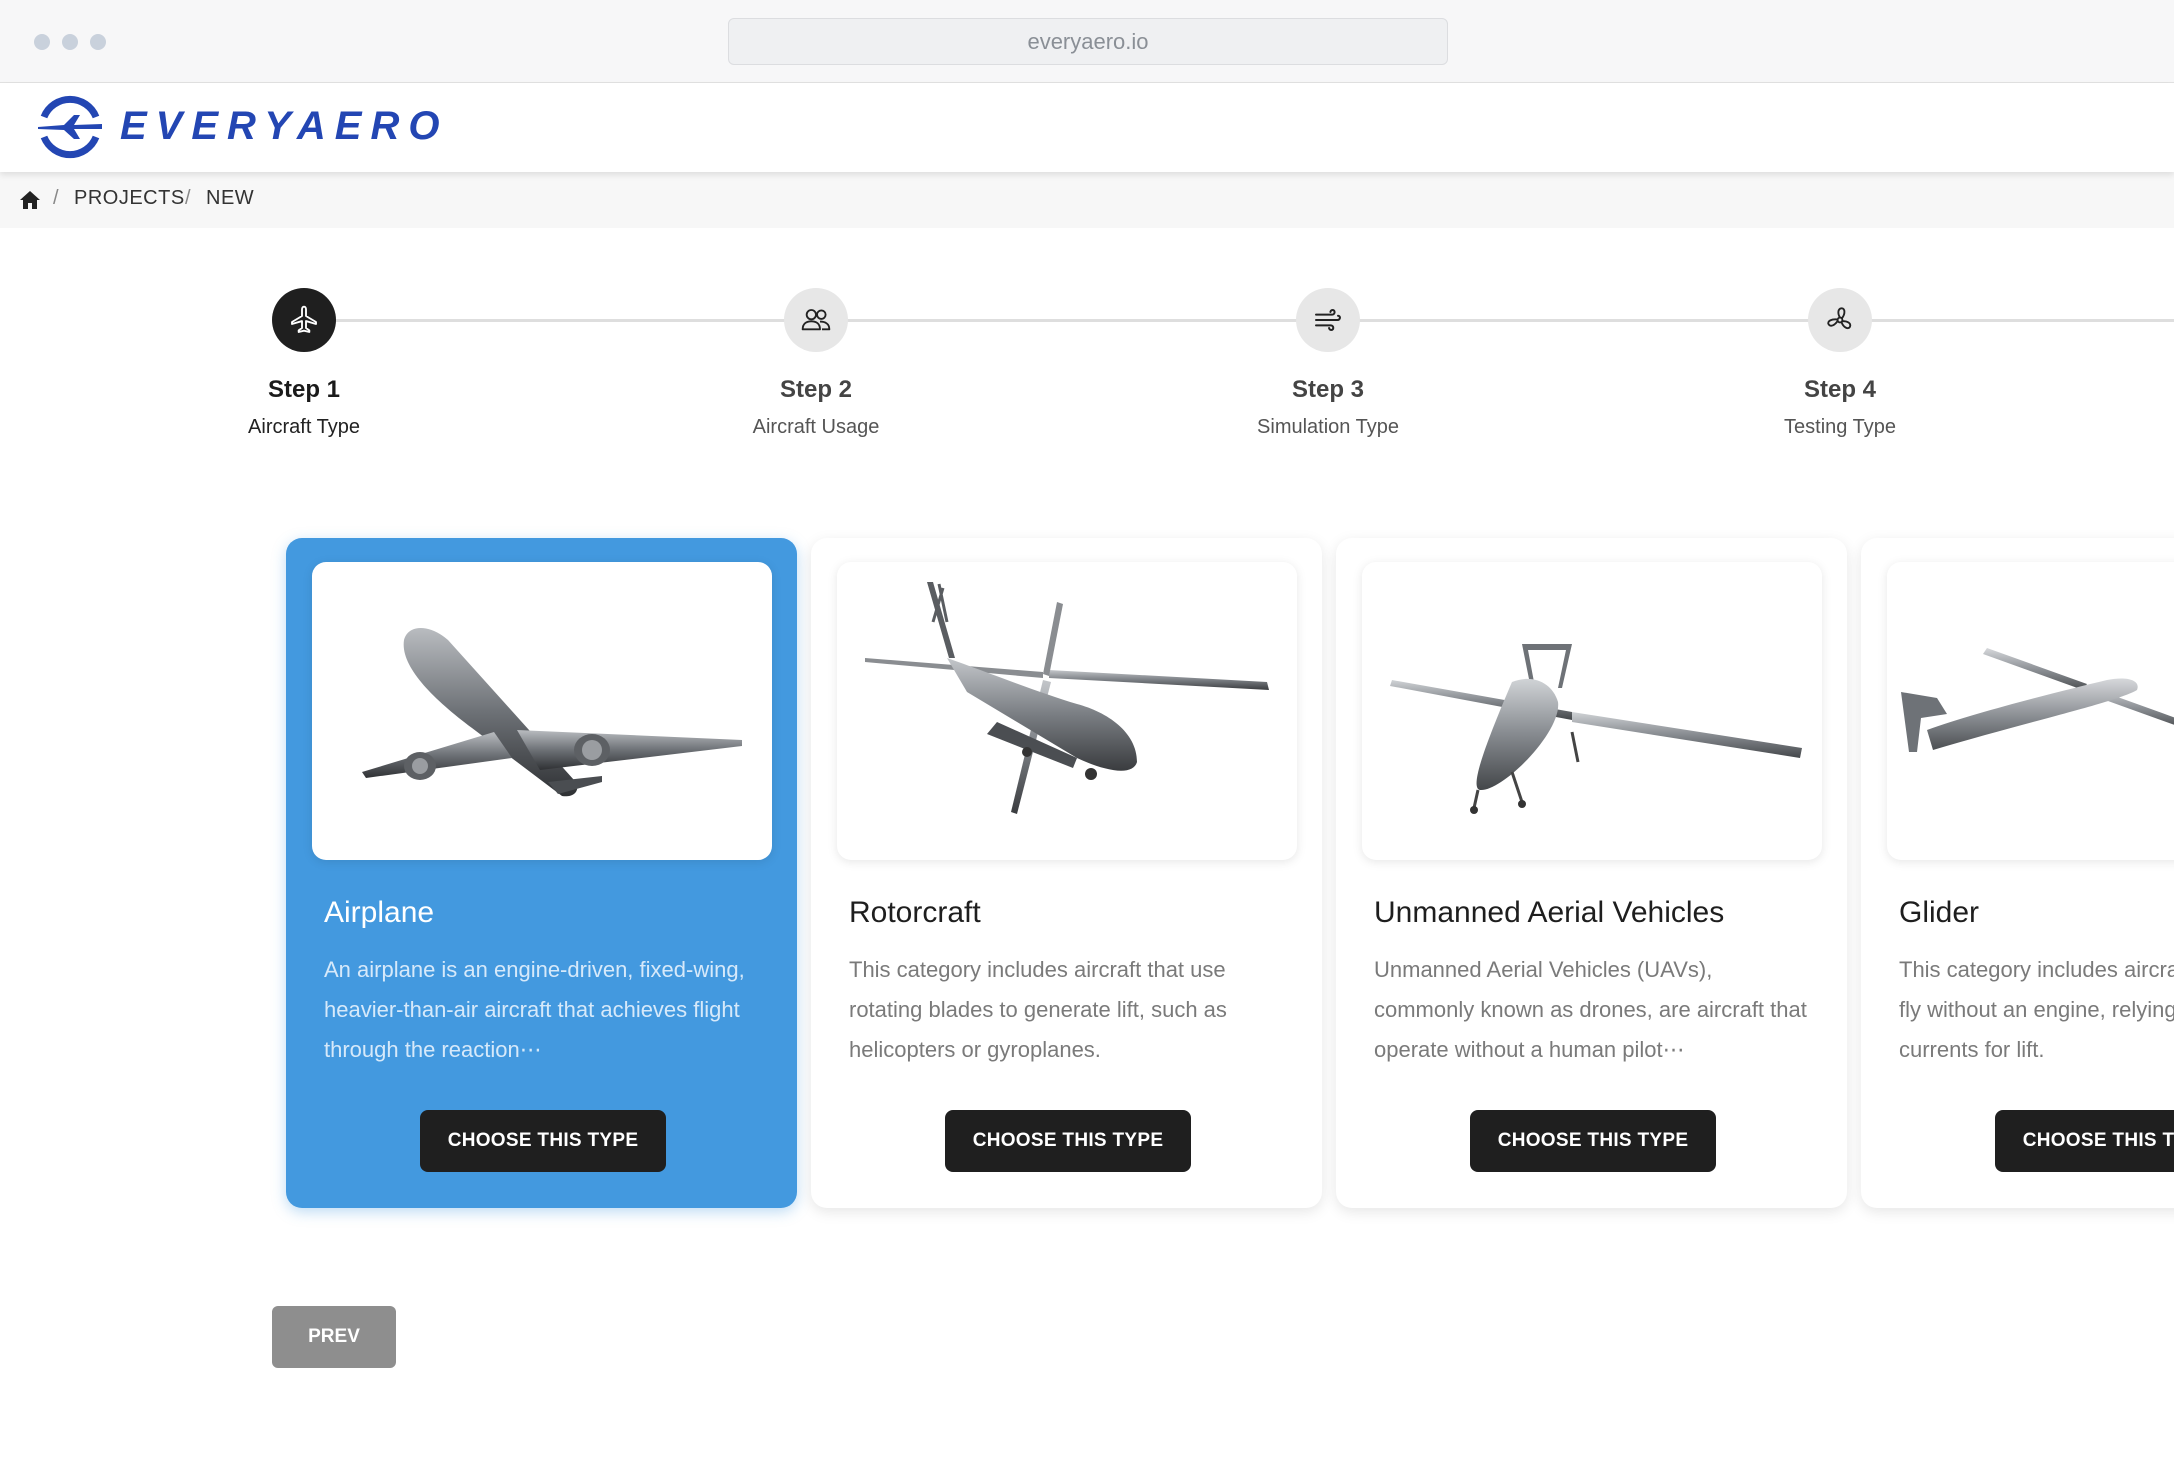 The height and width of the screenshot is (1464, 2174). I want to click on step-4-circle, so click(1840, 320).